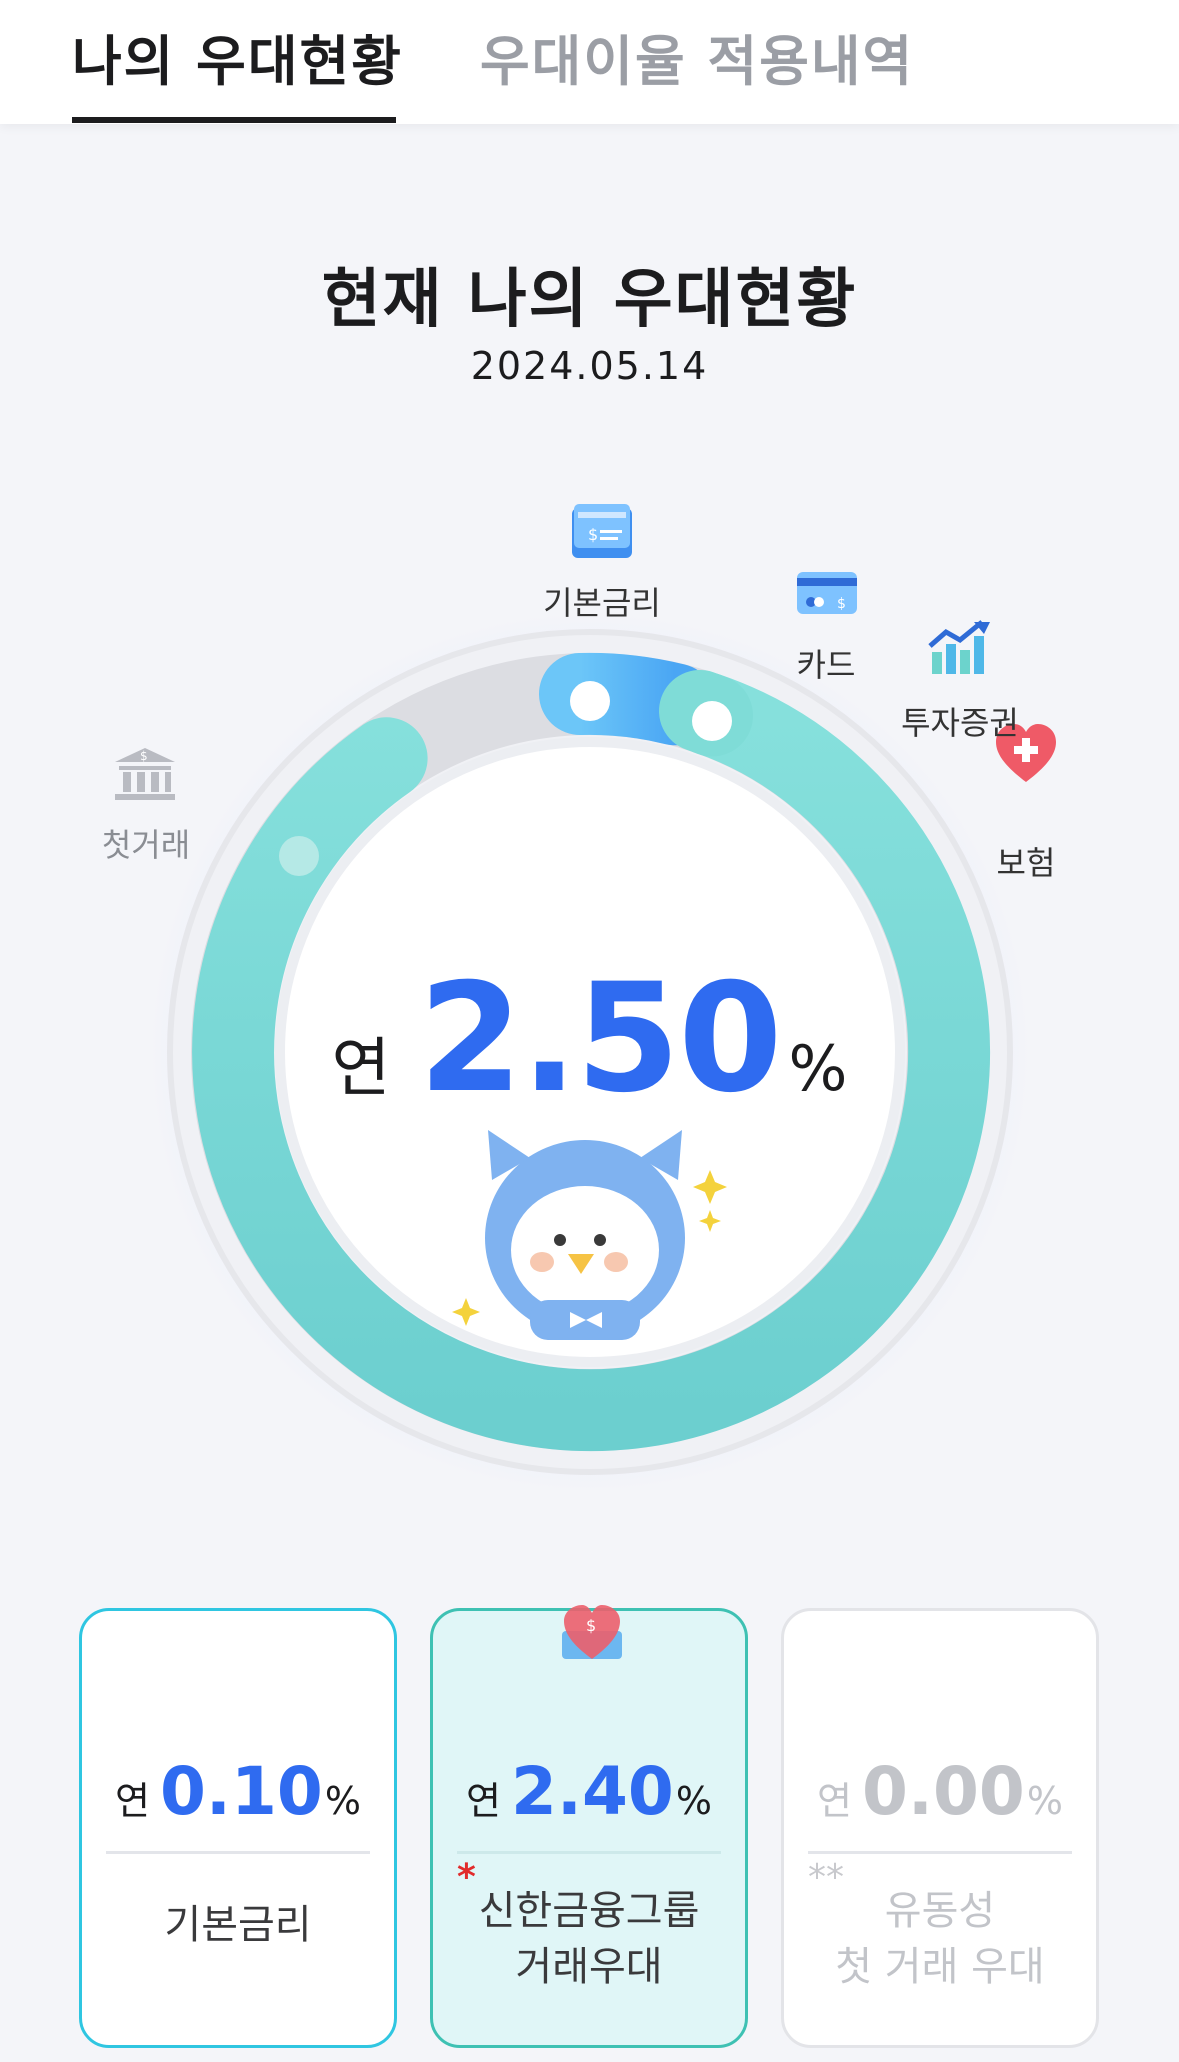  Describe the element at coordinates (602, 603) in the screenshot. I see `category-label-base-rate: 기본금리` at that location.